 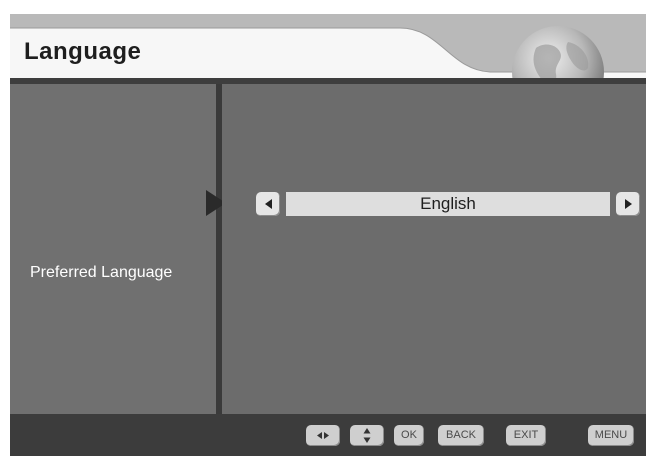 I want to click on next-language-button, so click(x=628, y=204).